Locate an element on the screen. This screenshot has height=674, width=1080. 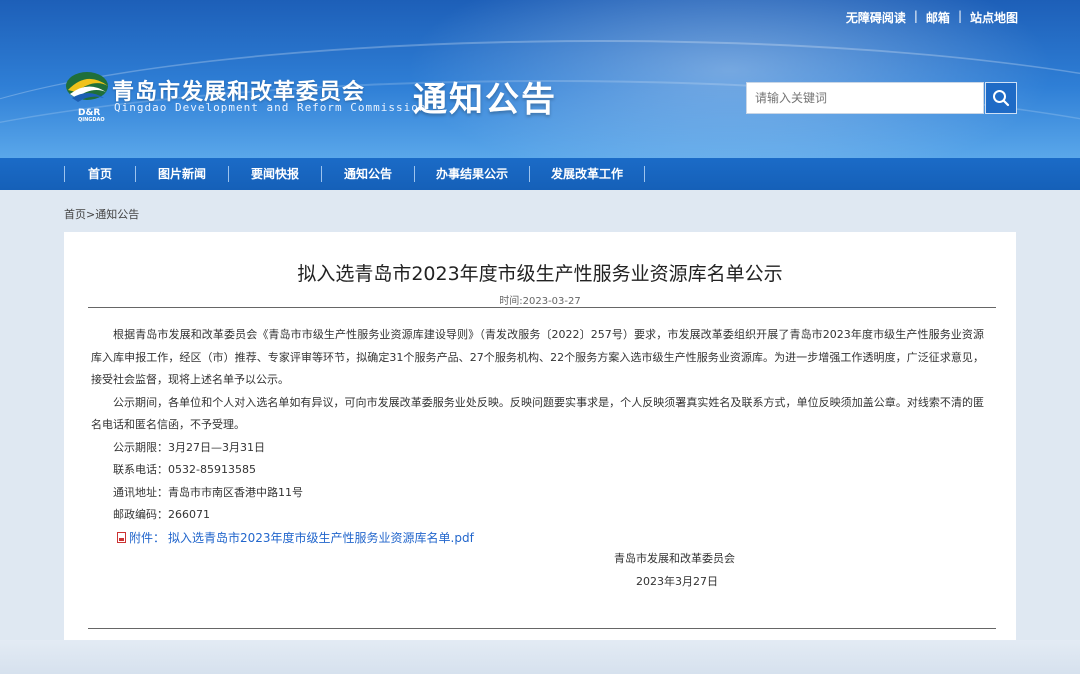
signature-org: 青岛市发展和改革委员会 is located at coordinates (674, 558).